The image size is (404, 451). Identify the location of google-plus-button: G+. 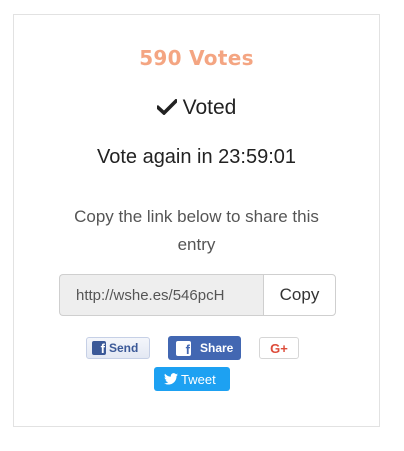
(279, 348).